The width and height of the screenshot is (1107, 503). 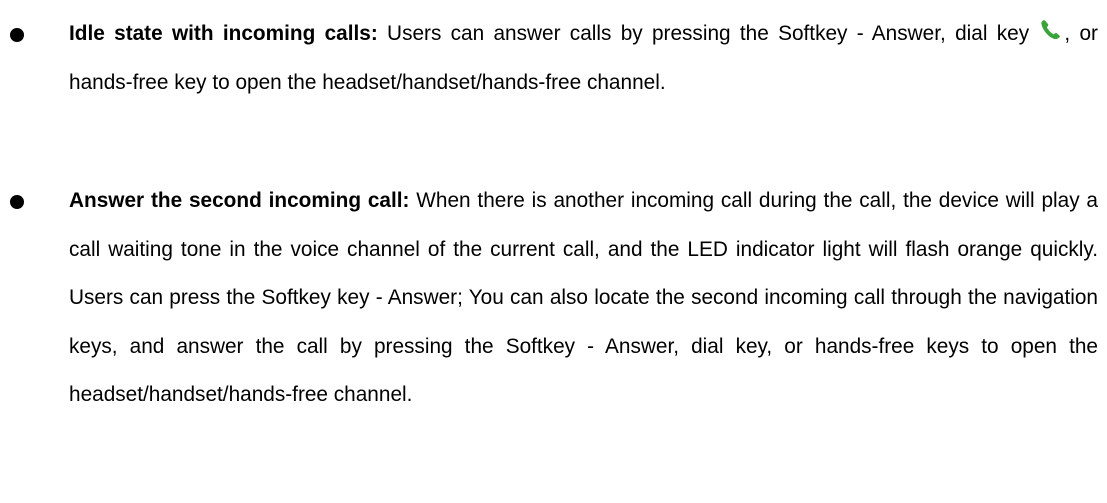 What do you see at coordinates (223, 33) in the screenshot?
I see `bullet-lead: Idle state with incoming calls:` at bounding box center [223, 33].